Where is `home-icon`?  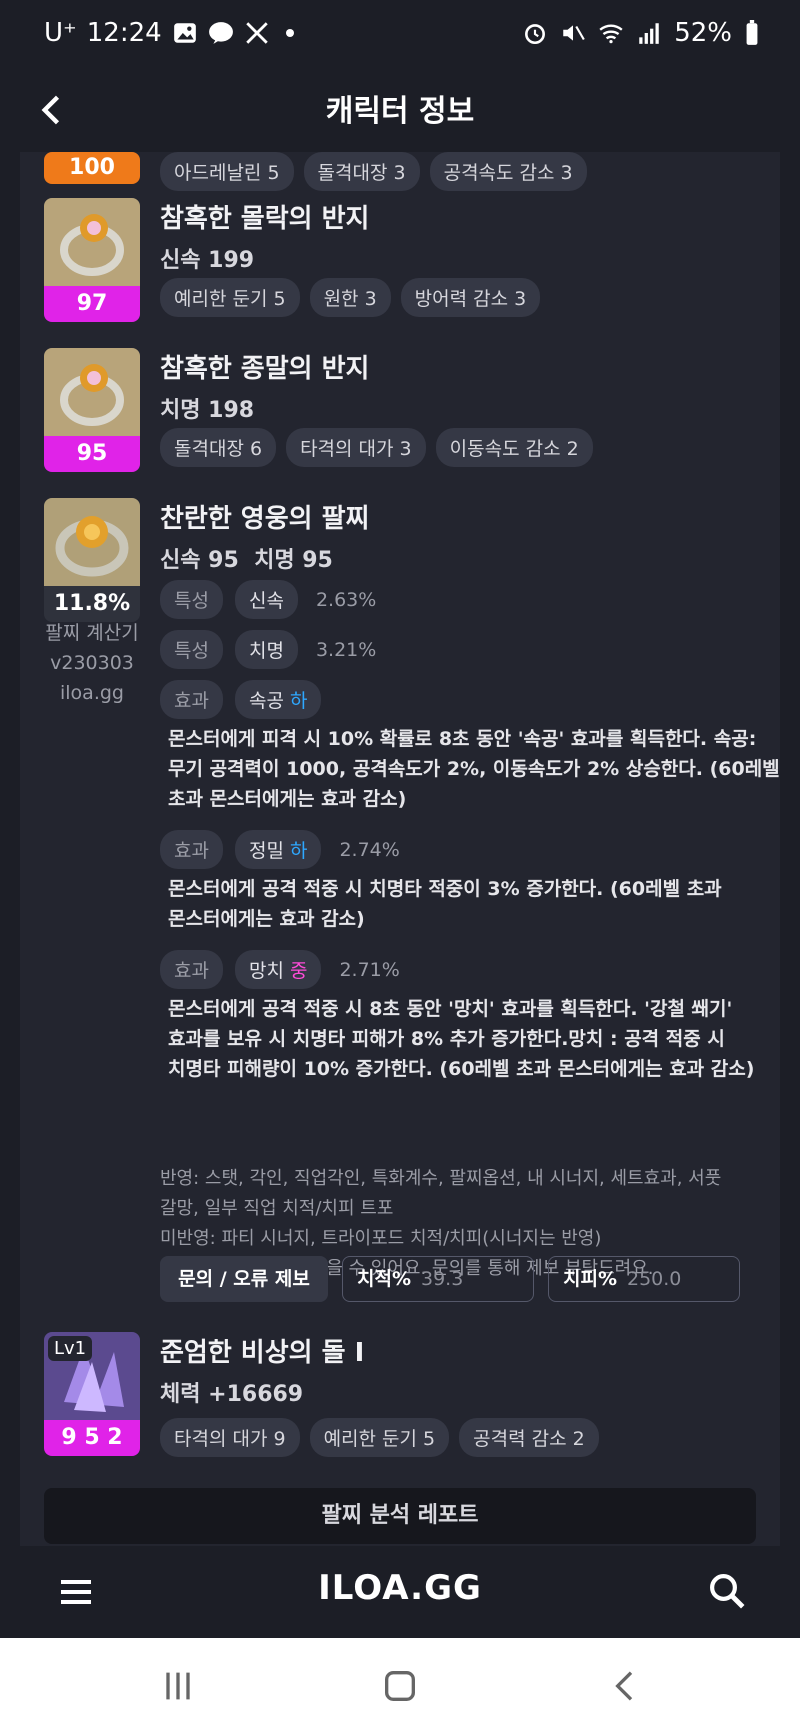
home-icon is located at coordinates (400, 1686).